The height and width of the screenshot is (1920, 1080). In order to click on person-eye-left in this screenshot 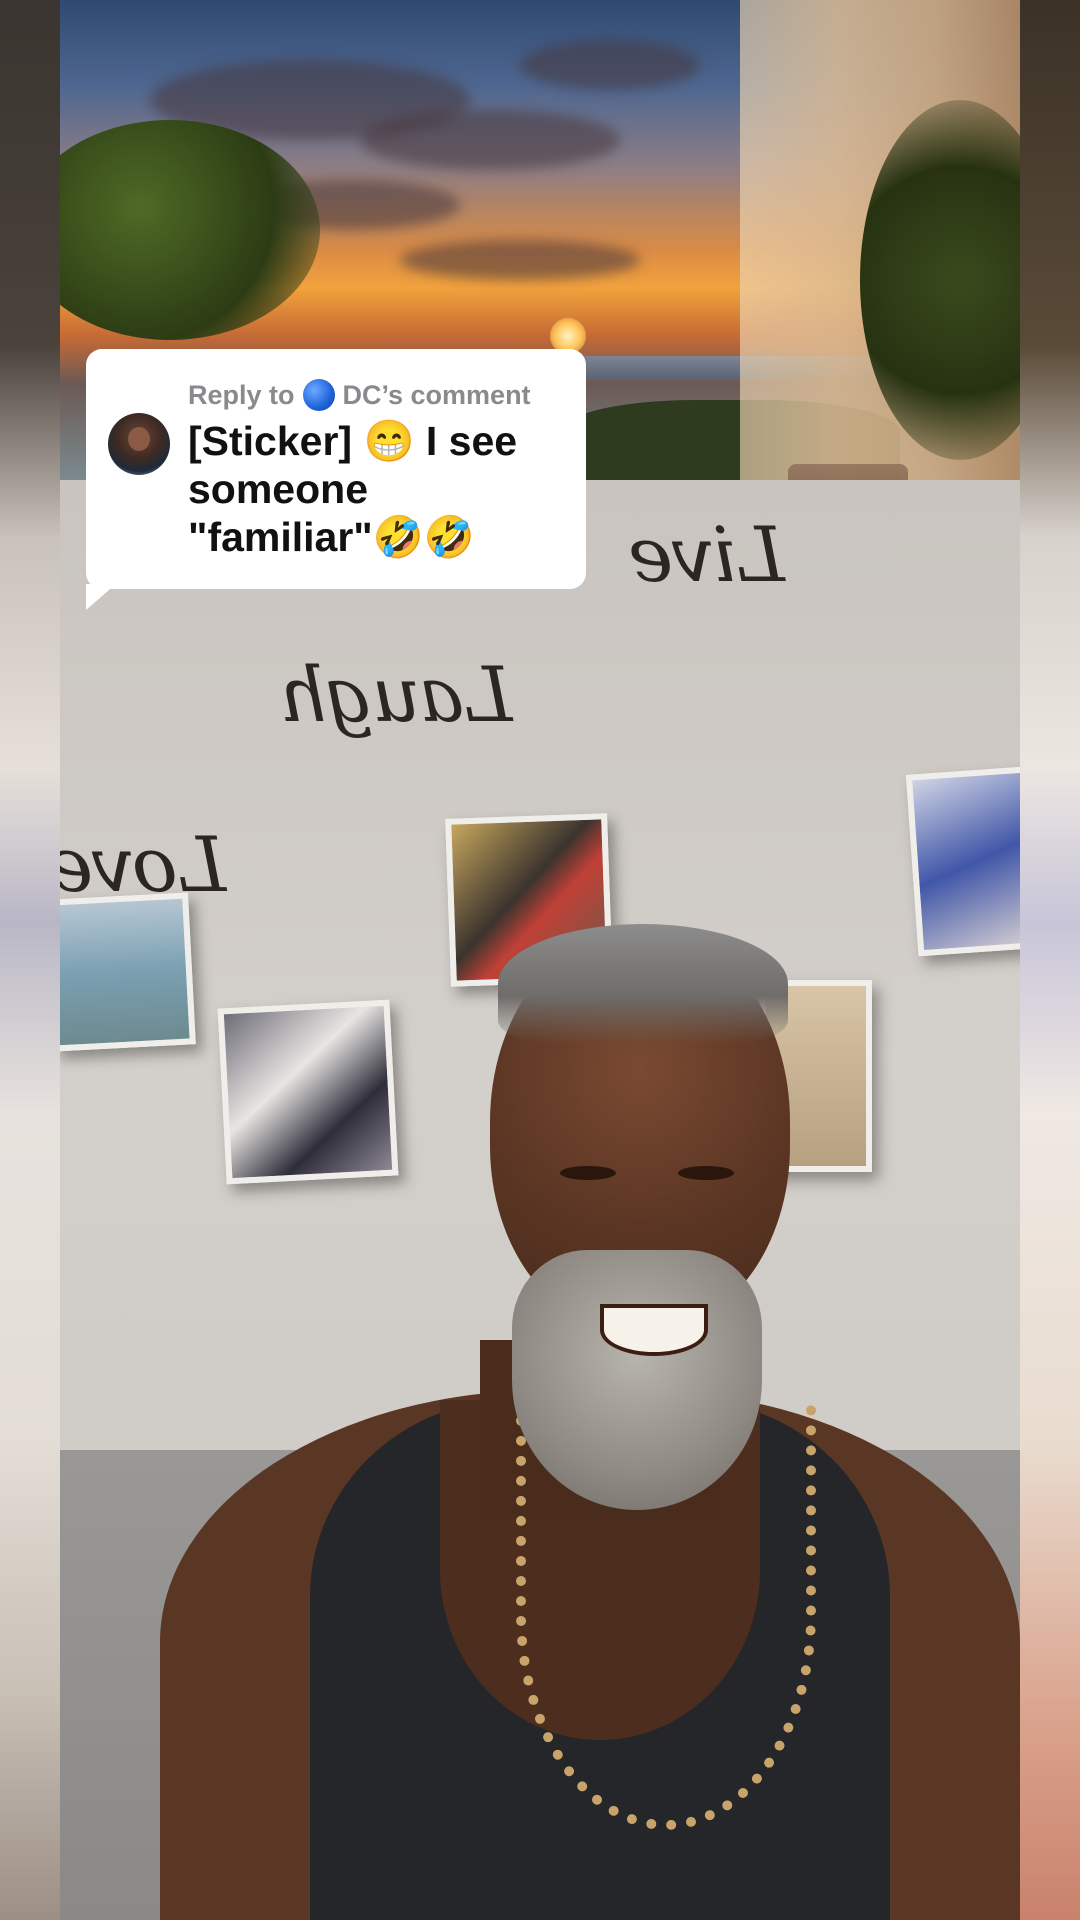, I will do `click(588, 1173)`.